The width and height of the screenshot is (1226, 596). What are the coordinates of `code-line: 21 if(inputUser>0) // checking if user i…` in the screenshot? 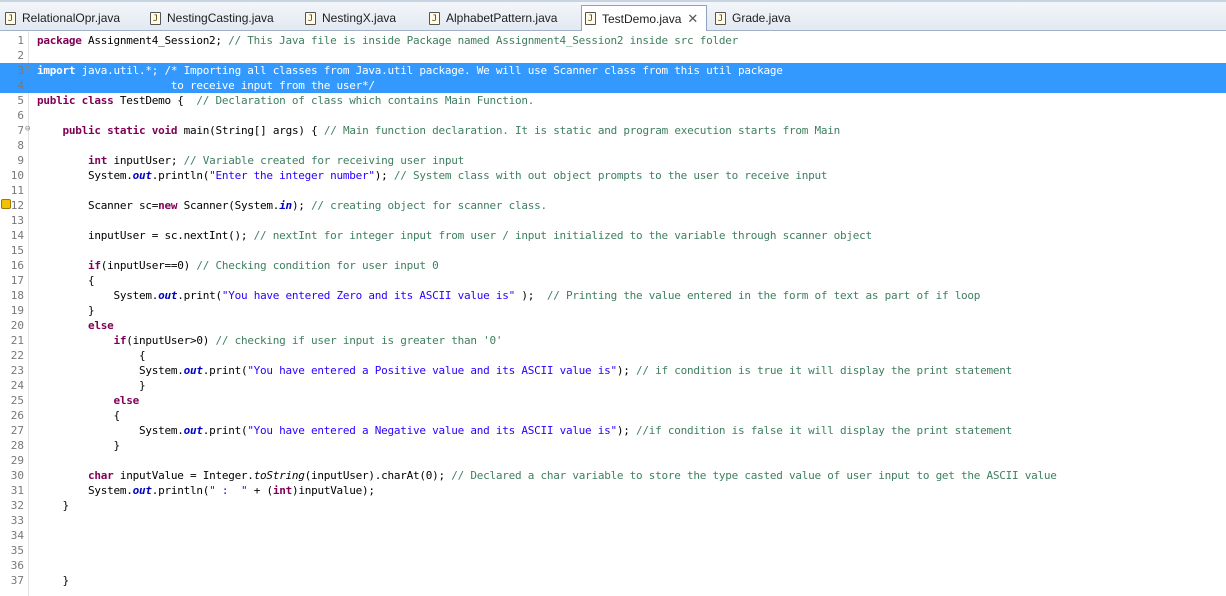 It's located at (613, 340).